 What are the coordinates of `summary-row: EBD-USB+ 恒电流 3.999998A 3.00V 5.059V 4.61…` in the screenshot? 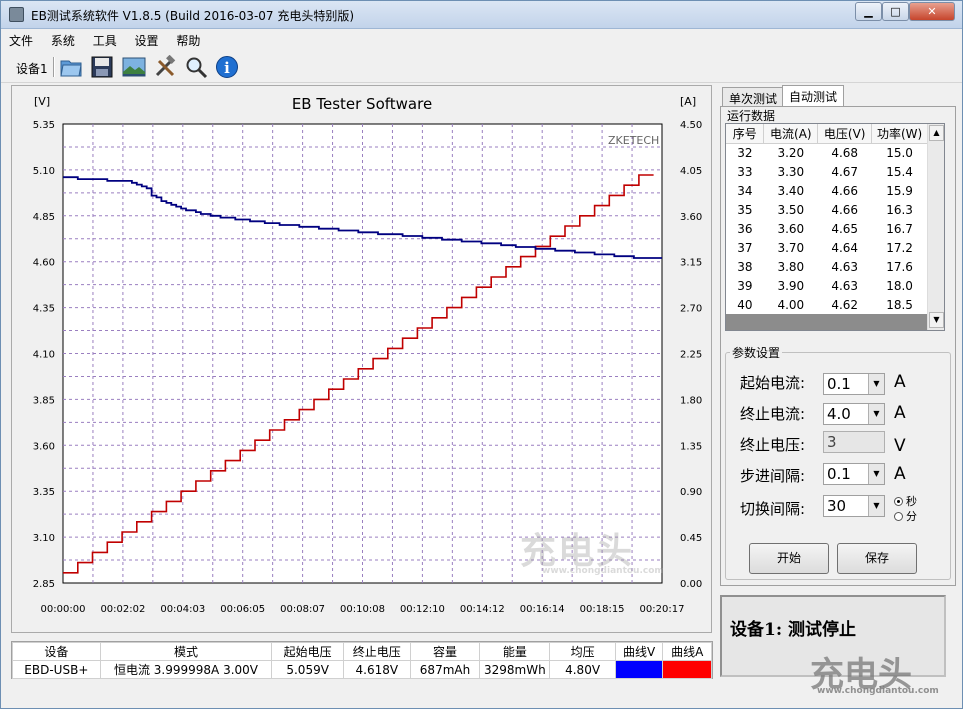 It's located at (362, 669).